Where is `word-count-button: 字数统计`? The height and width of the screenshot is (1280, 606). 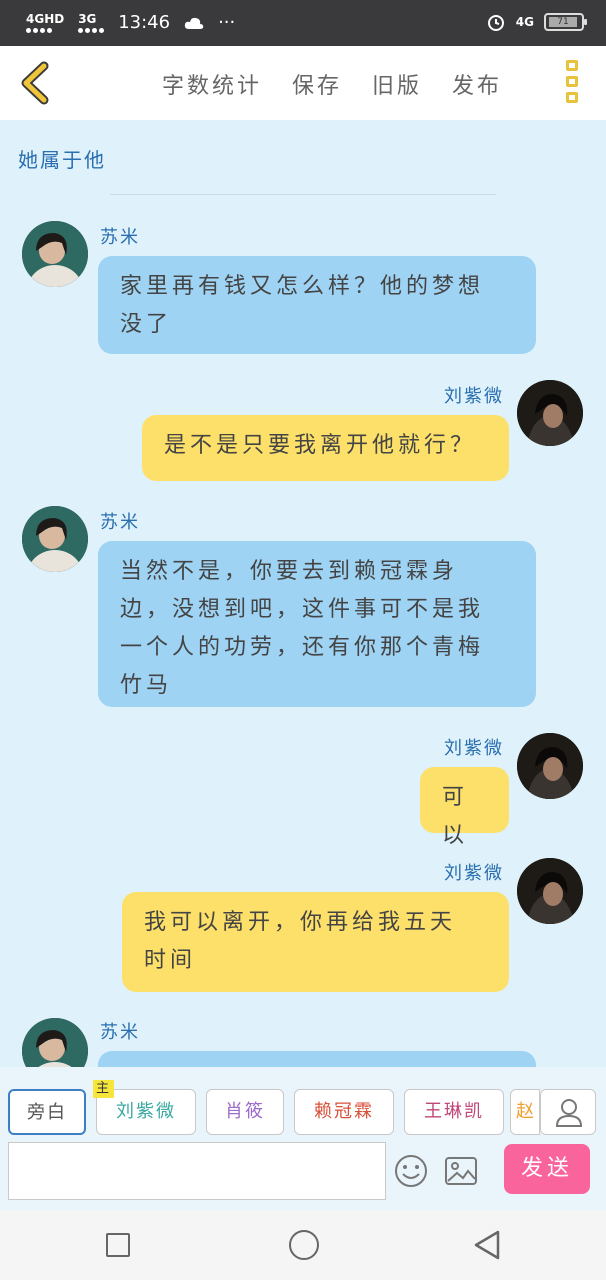
word-count-button: 字数统计 is located at coordinates (212, 84).